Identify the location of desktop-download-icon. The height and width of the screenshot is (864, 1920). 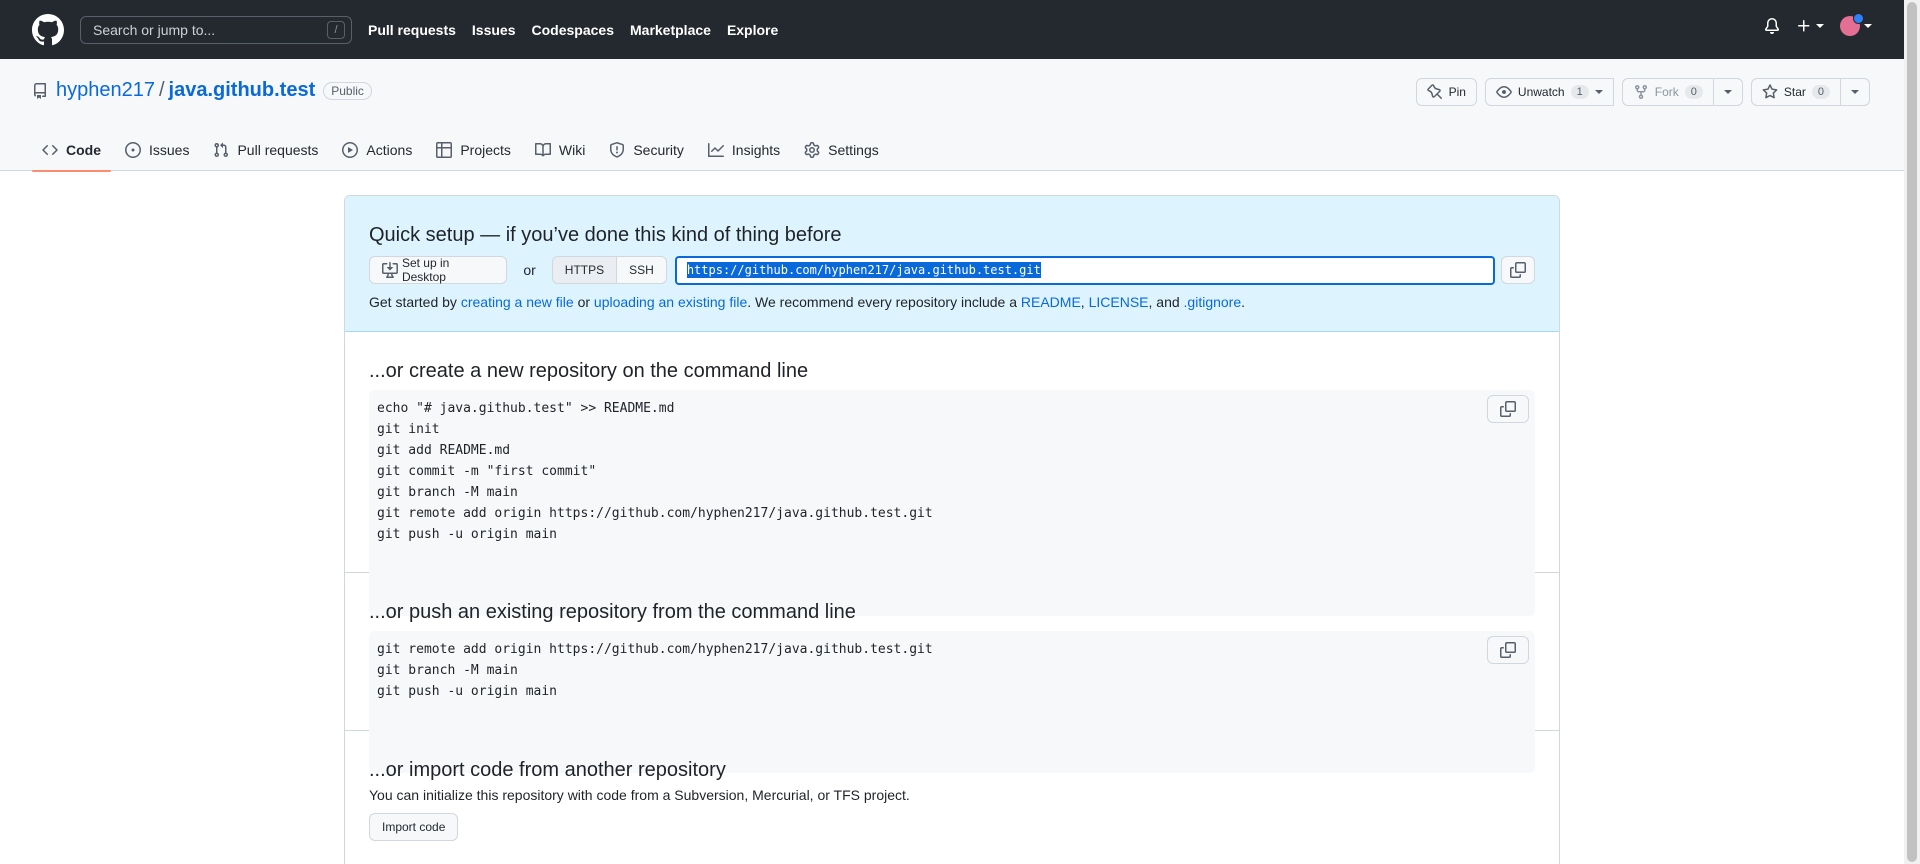
(390, 270).